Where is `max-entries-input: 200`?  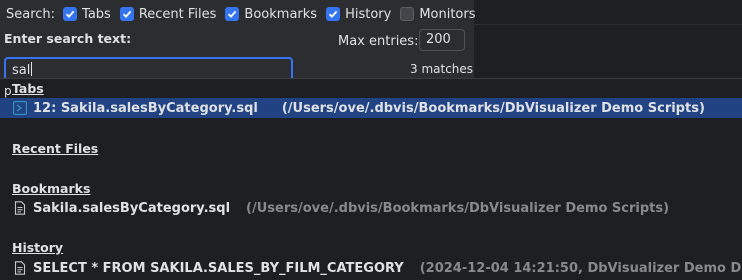
max-entries-input: 200 is located at coordinates (442, 40).